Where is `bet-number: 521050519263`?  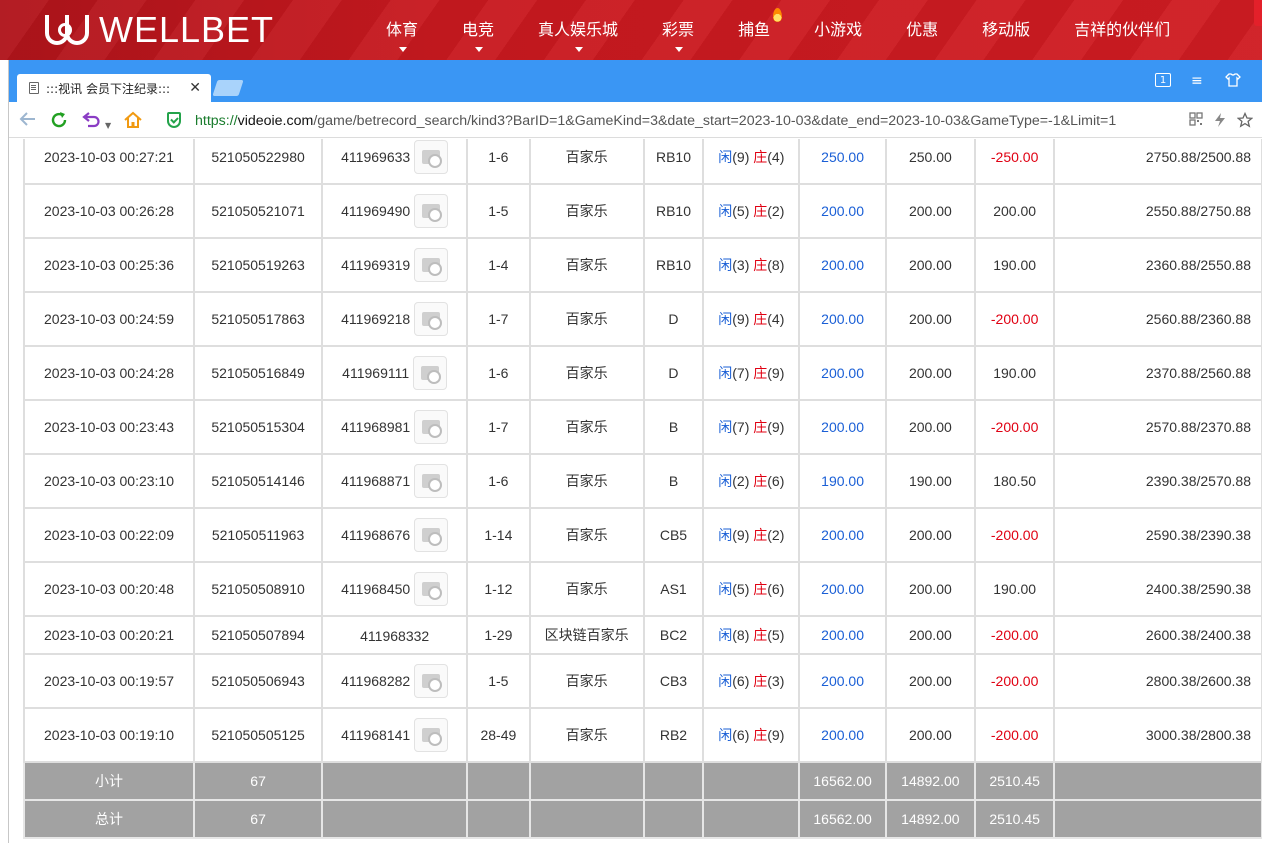 bet-number: 521050519263 is located at coordinates (258, 265).